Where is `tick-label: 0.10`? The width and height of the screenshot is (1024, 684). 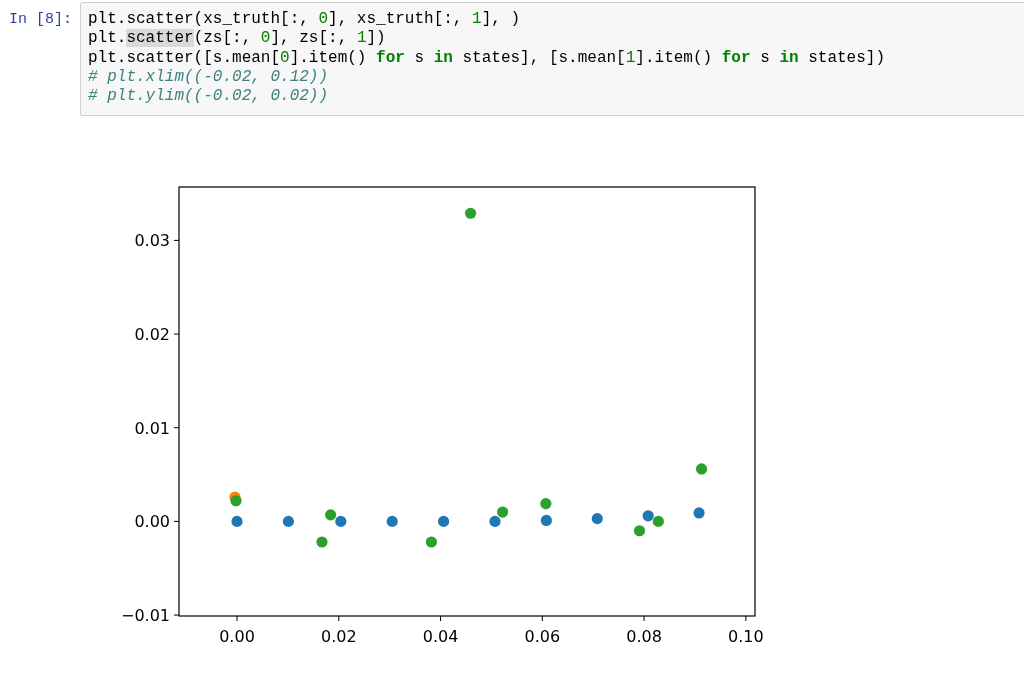
tick-label: 0.10 is located at coordinates (746, 637).